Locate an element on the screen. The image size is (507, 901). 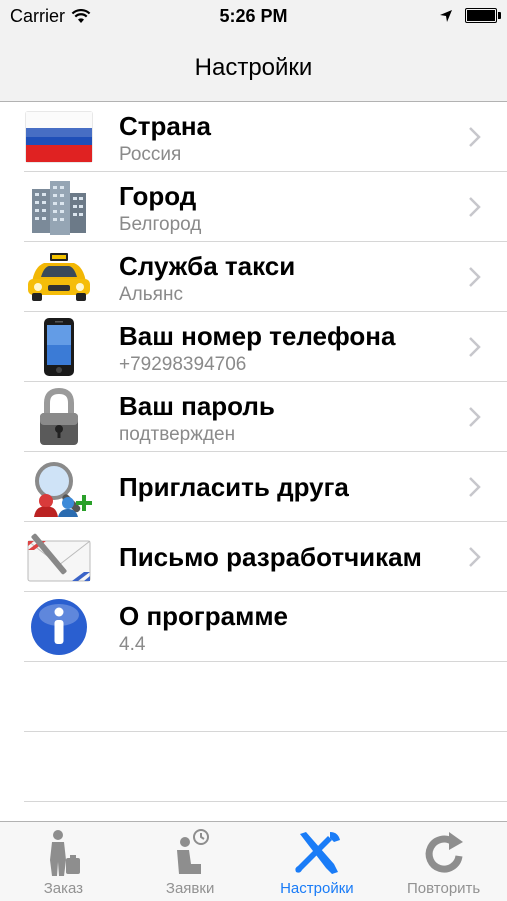
location-arrow-icon is located at coordinates (446, 15).